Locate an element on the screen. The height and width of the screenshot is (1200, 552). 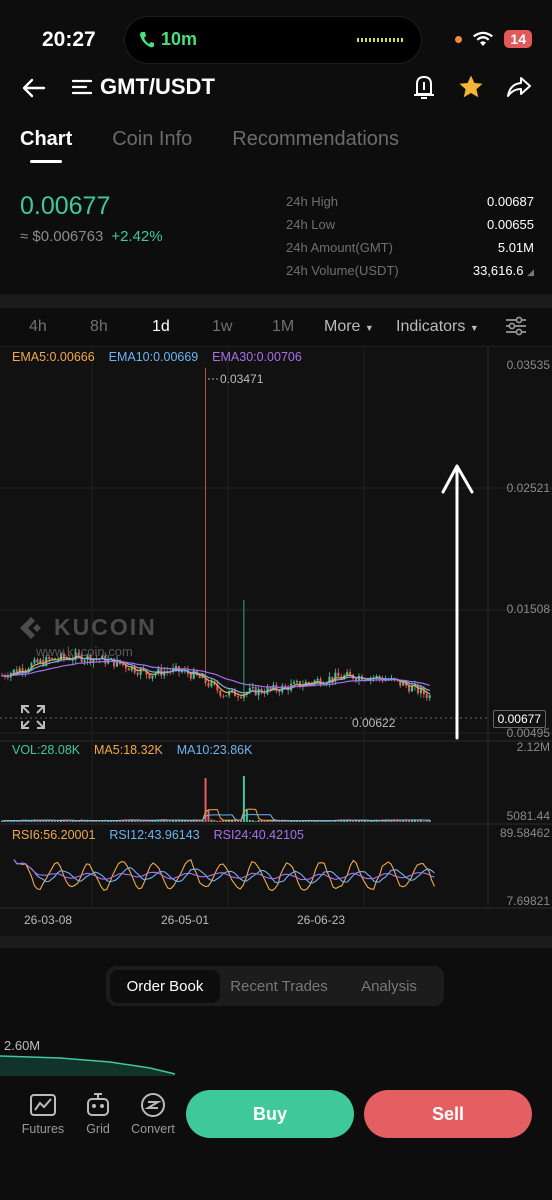
tab-coin-info: Coin Info is located at coordinates (152, 139).